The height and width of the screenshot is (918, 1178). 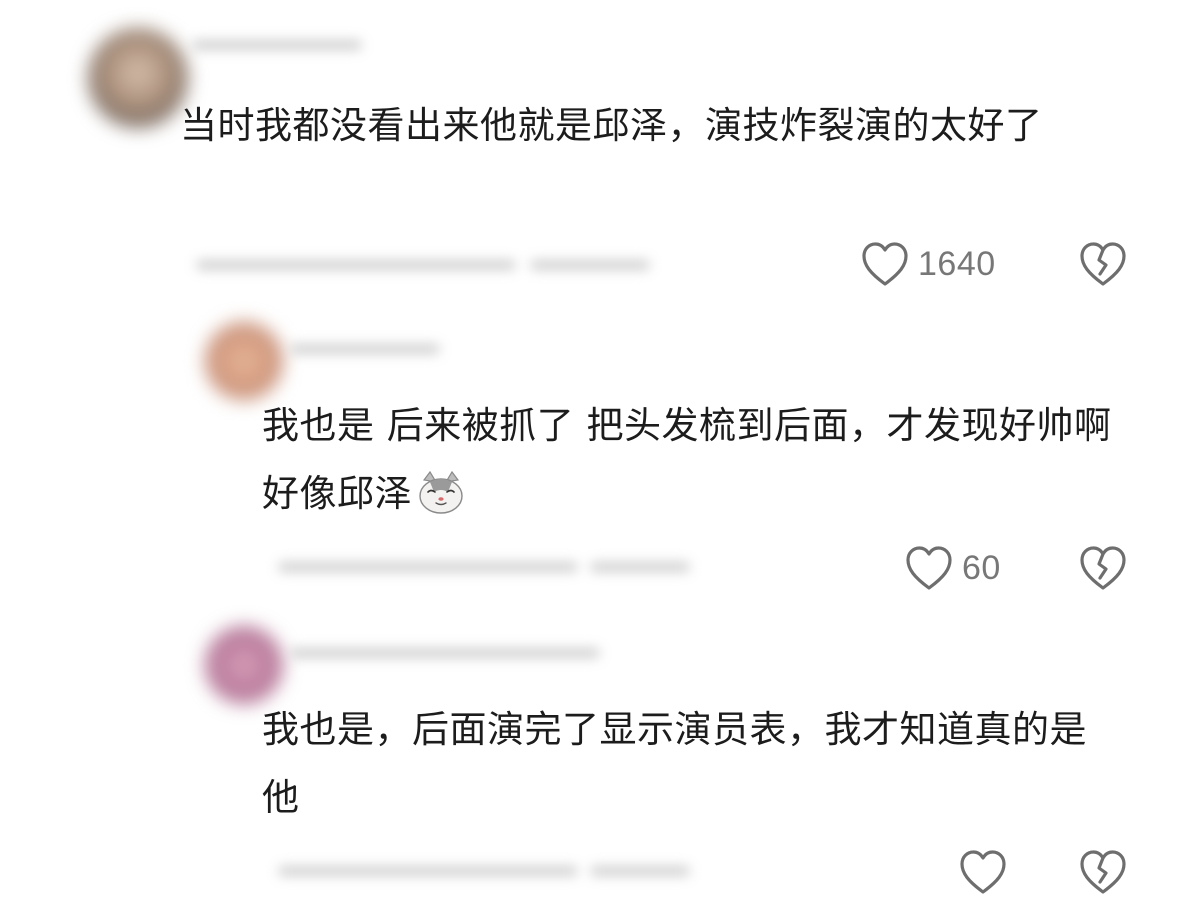 I want to click on like-button, so click(x=987, y=872).